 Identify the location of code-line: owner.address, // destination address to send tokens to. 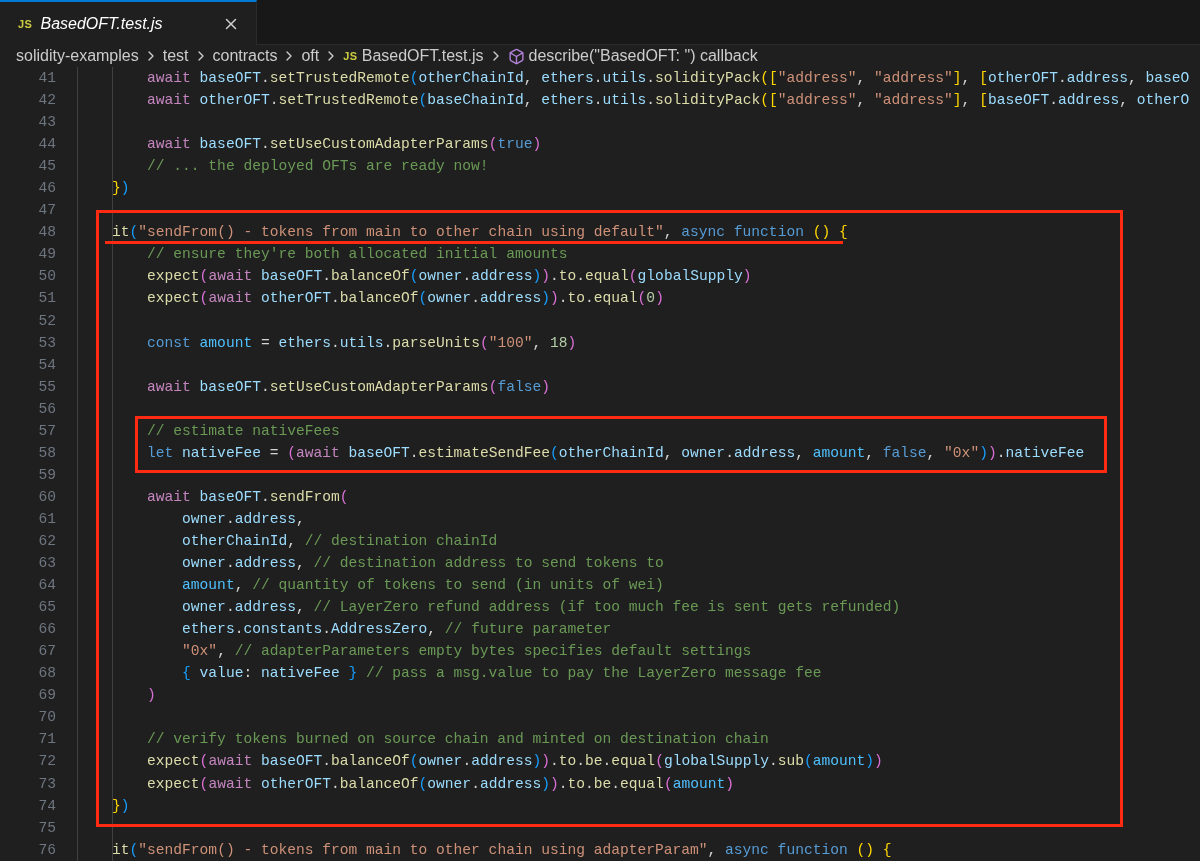
(422, 563).